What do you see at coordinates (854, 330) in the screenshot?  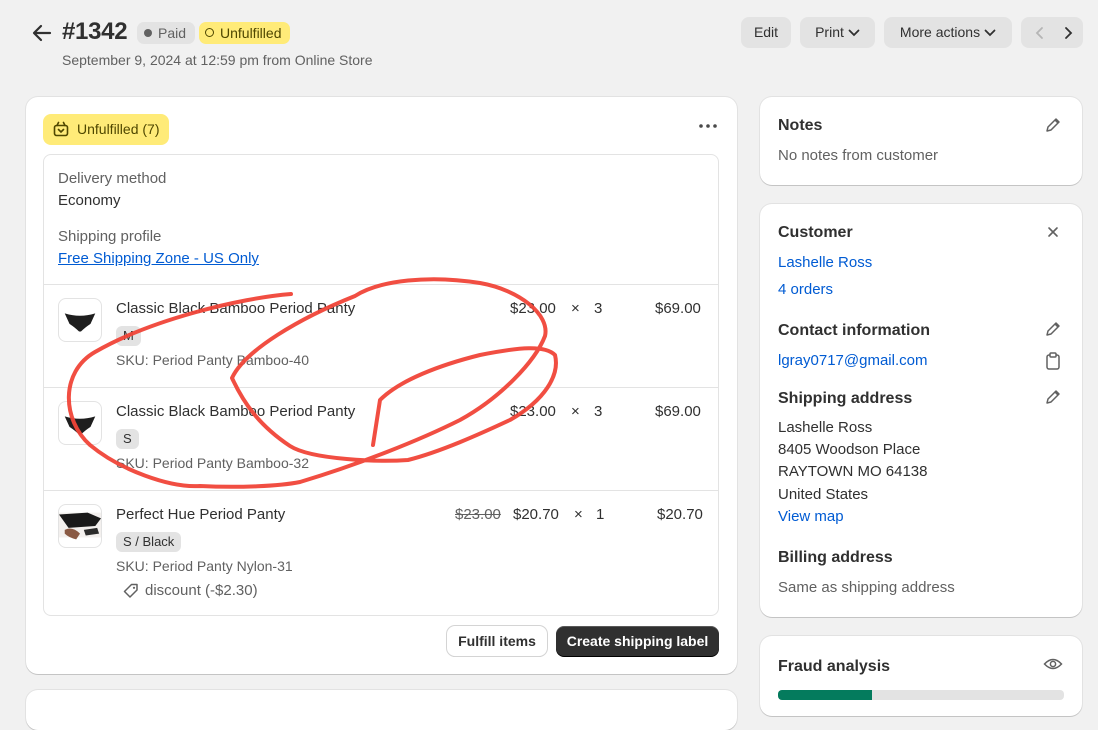 I see `contact-info-title: Contact information` at bounding box center [854, 330].